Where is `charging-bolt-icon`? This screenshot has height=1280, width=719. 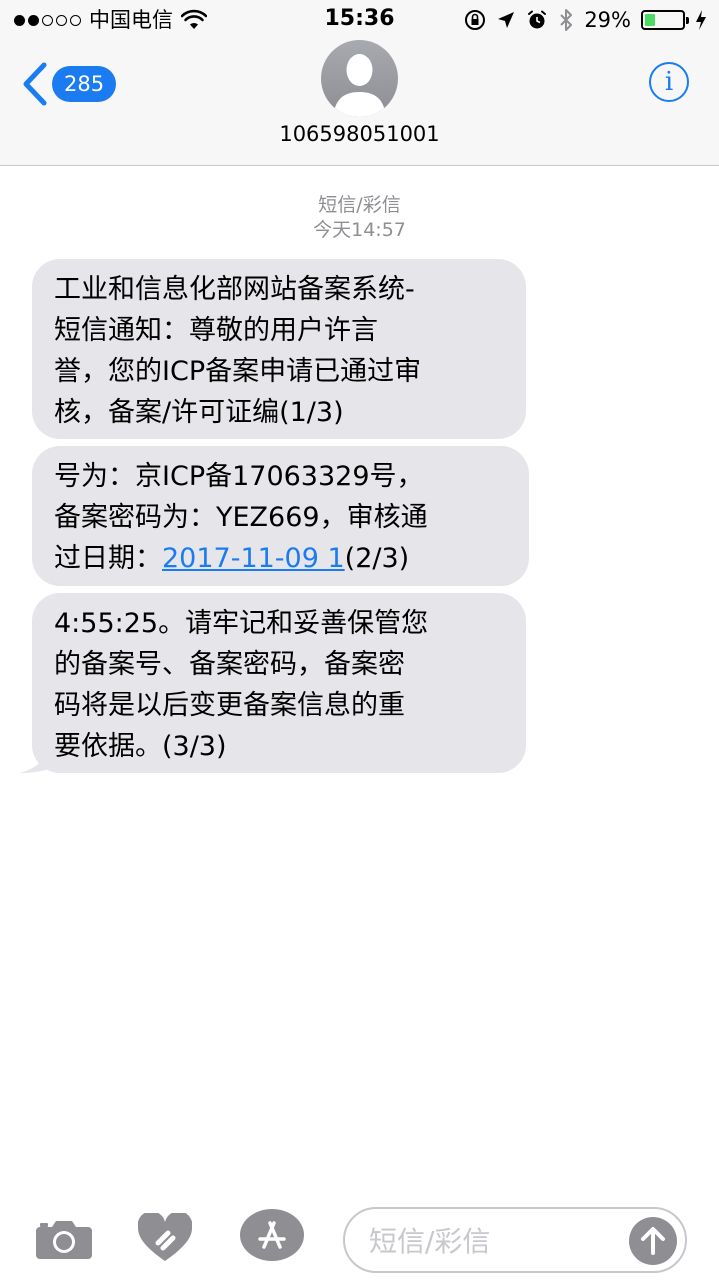
charging-bolt-icon is located at coordinates (701, 20).